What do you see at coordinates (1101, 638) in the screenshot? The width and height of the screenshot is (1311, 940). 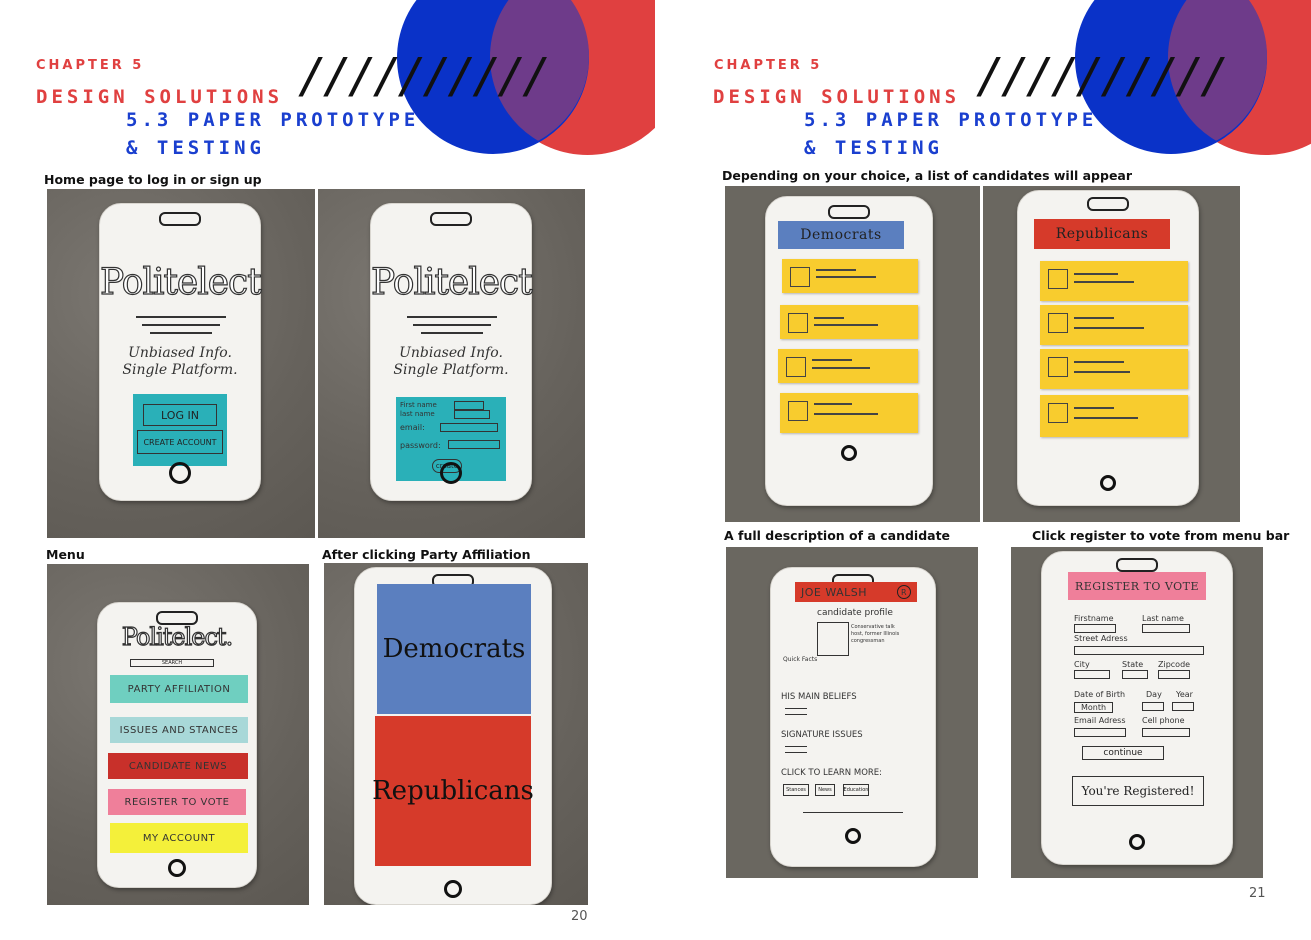 I see `sketch-street-label: Street Adress` at bounding box center [1101, 638].